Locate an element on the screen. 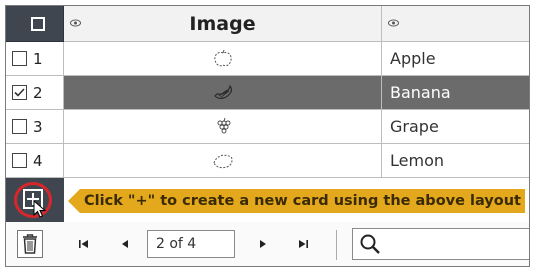 This screenshot has height=271, width=533. row-number: 4 is located at coordinates (38, 160).